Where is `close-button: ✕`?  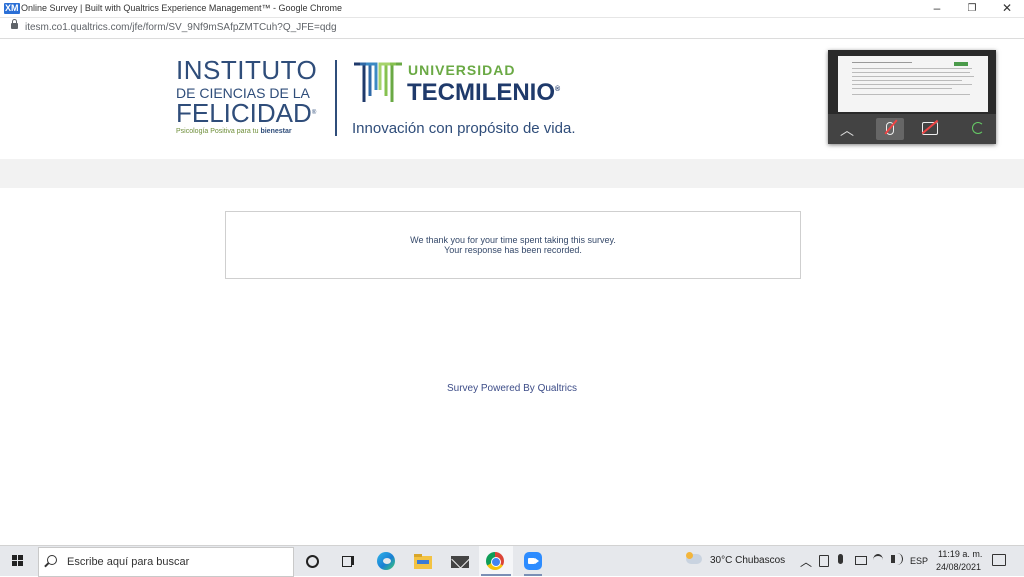 close-button: ✕ is located at coordinates (1007, 8).